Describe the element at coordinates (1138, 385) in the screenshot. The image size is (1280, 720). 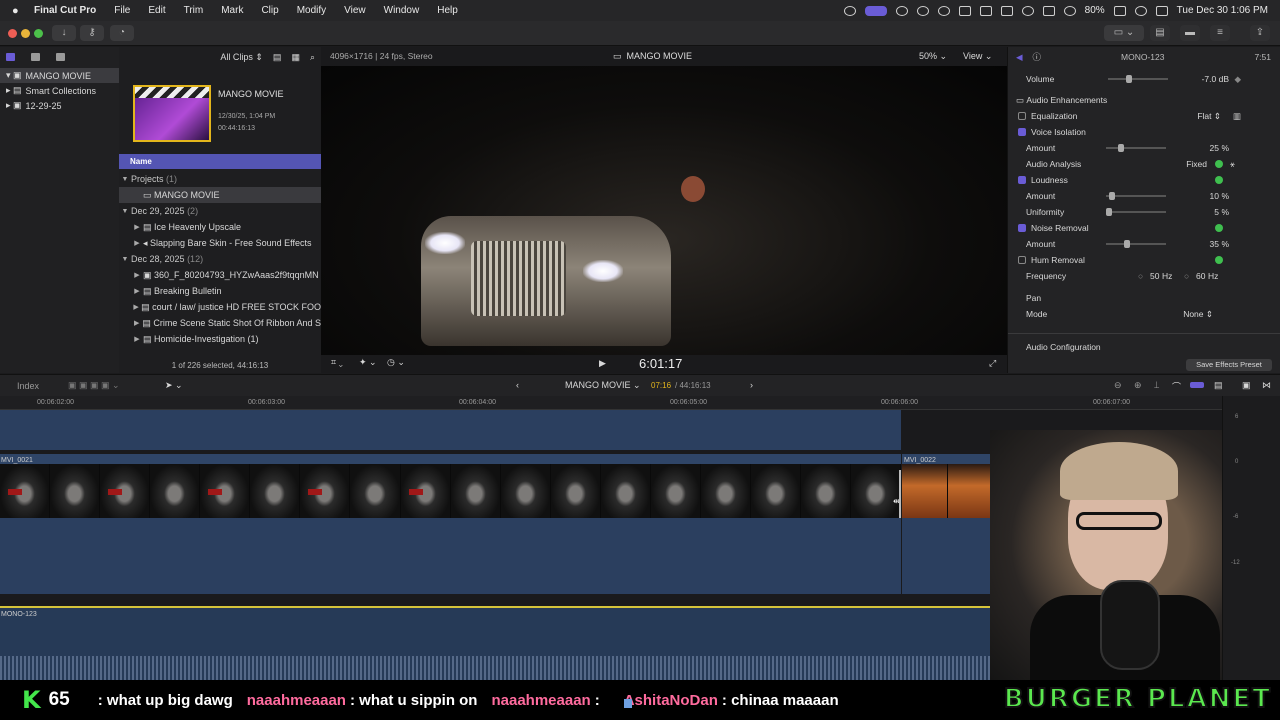
I see `zoom-in-icon: ⊕` at that location.